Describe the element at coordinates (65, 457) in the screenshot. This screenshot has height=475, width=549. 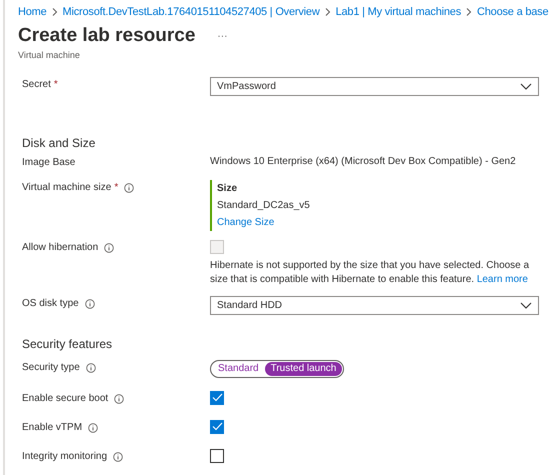
I see `field-label: Integrity monitoring` at that location.